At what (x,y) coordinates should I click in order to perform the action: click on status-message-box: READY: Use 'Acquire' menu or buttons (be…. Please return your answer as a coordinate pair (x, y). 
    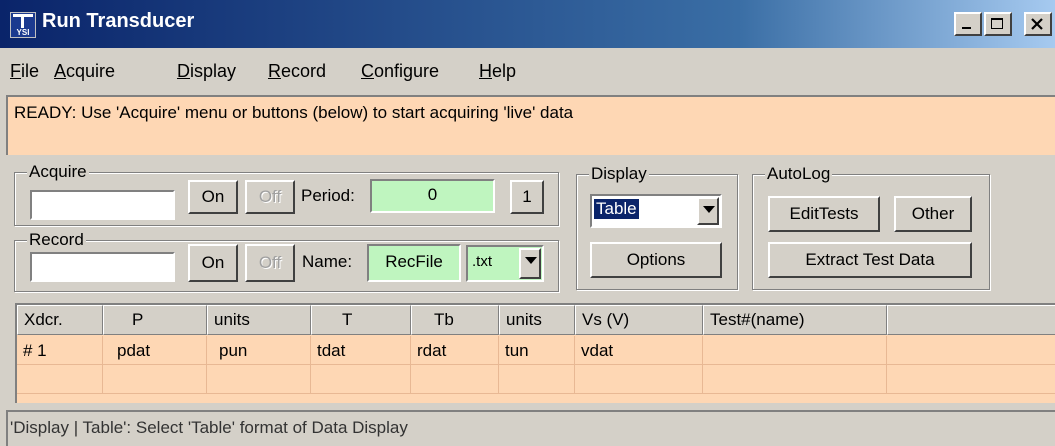
    Looking at the image, I should click on (530, 125).